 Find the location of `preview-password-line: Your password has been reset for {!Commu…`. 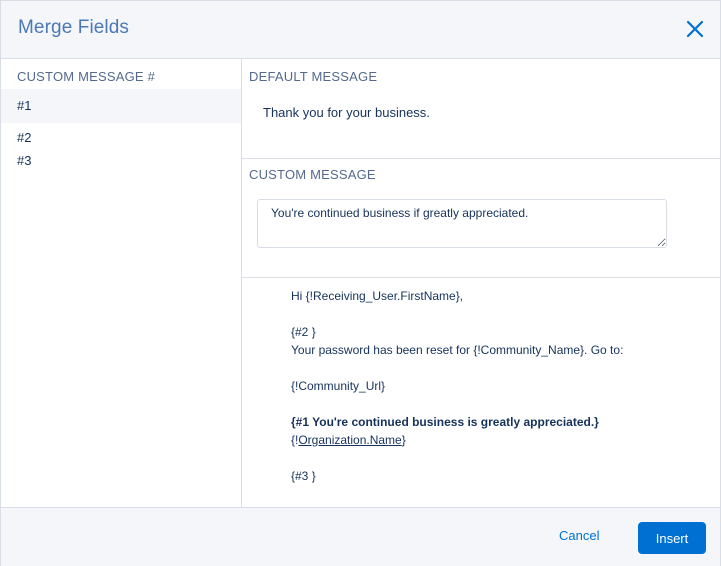

preview-password-line: Your password has been reset for {!Commu… is located at coordinates (457, 350).